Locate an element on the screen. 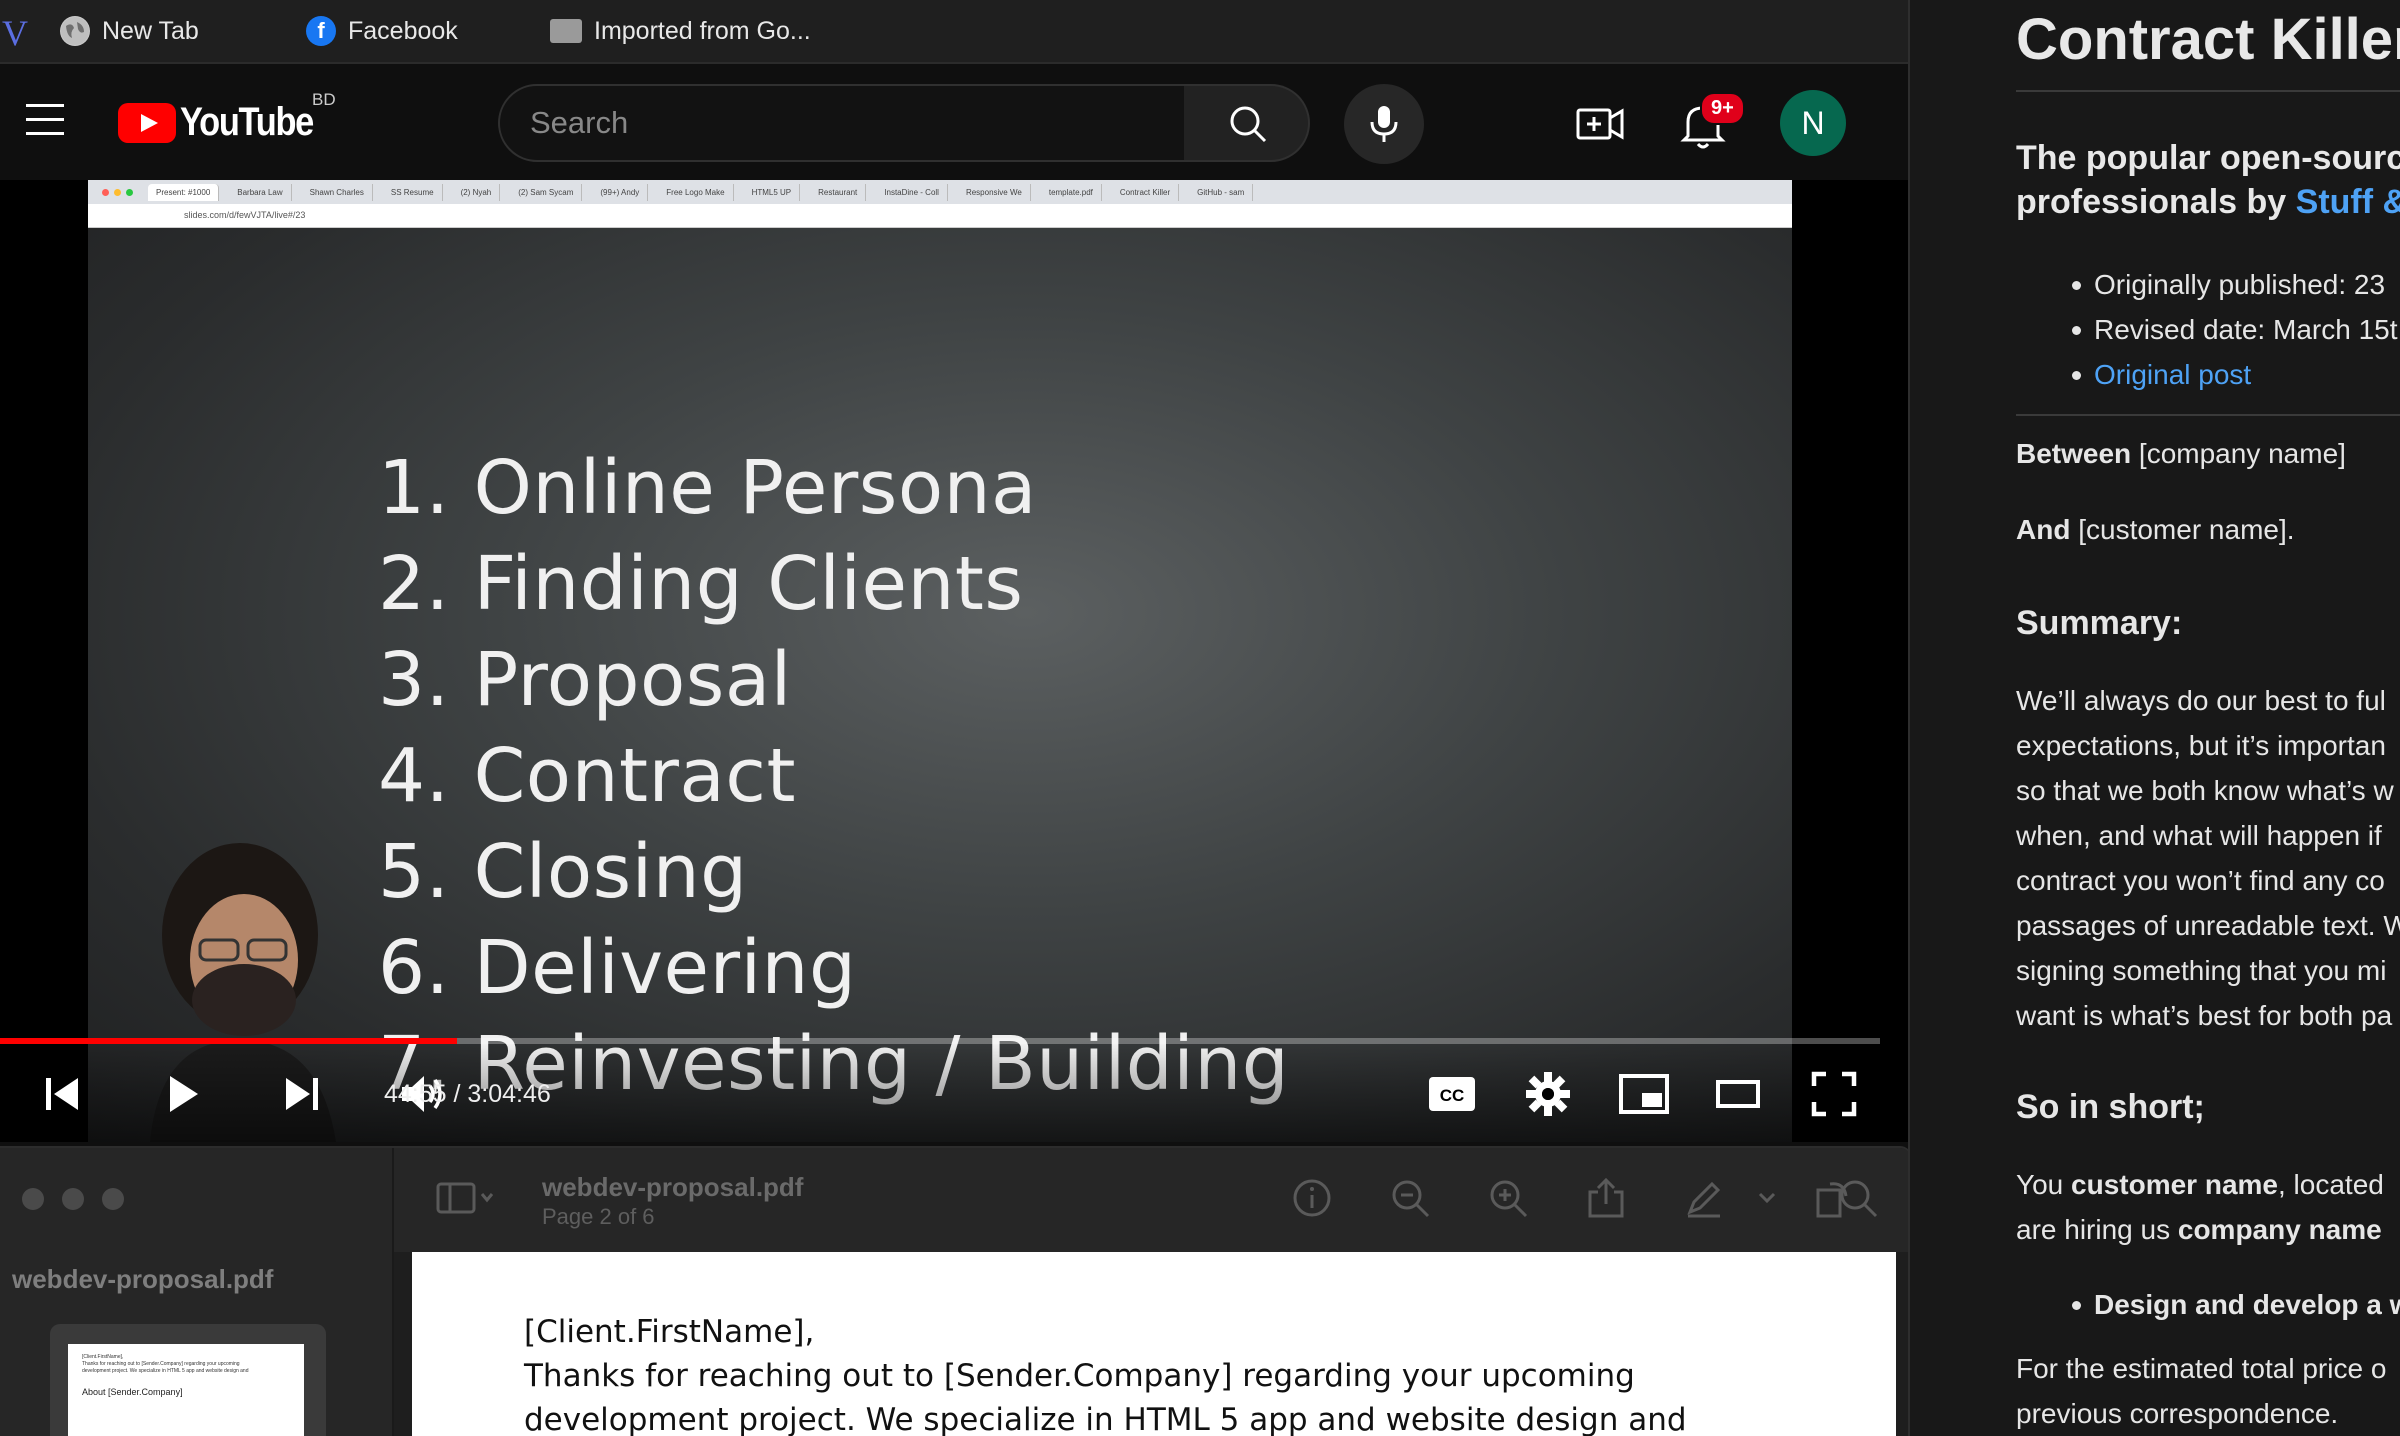 The height and width of the screenshot is (1436, 2400). skip-previous-icon is located at coordinates (62, 1094).